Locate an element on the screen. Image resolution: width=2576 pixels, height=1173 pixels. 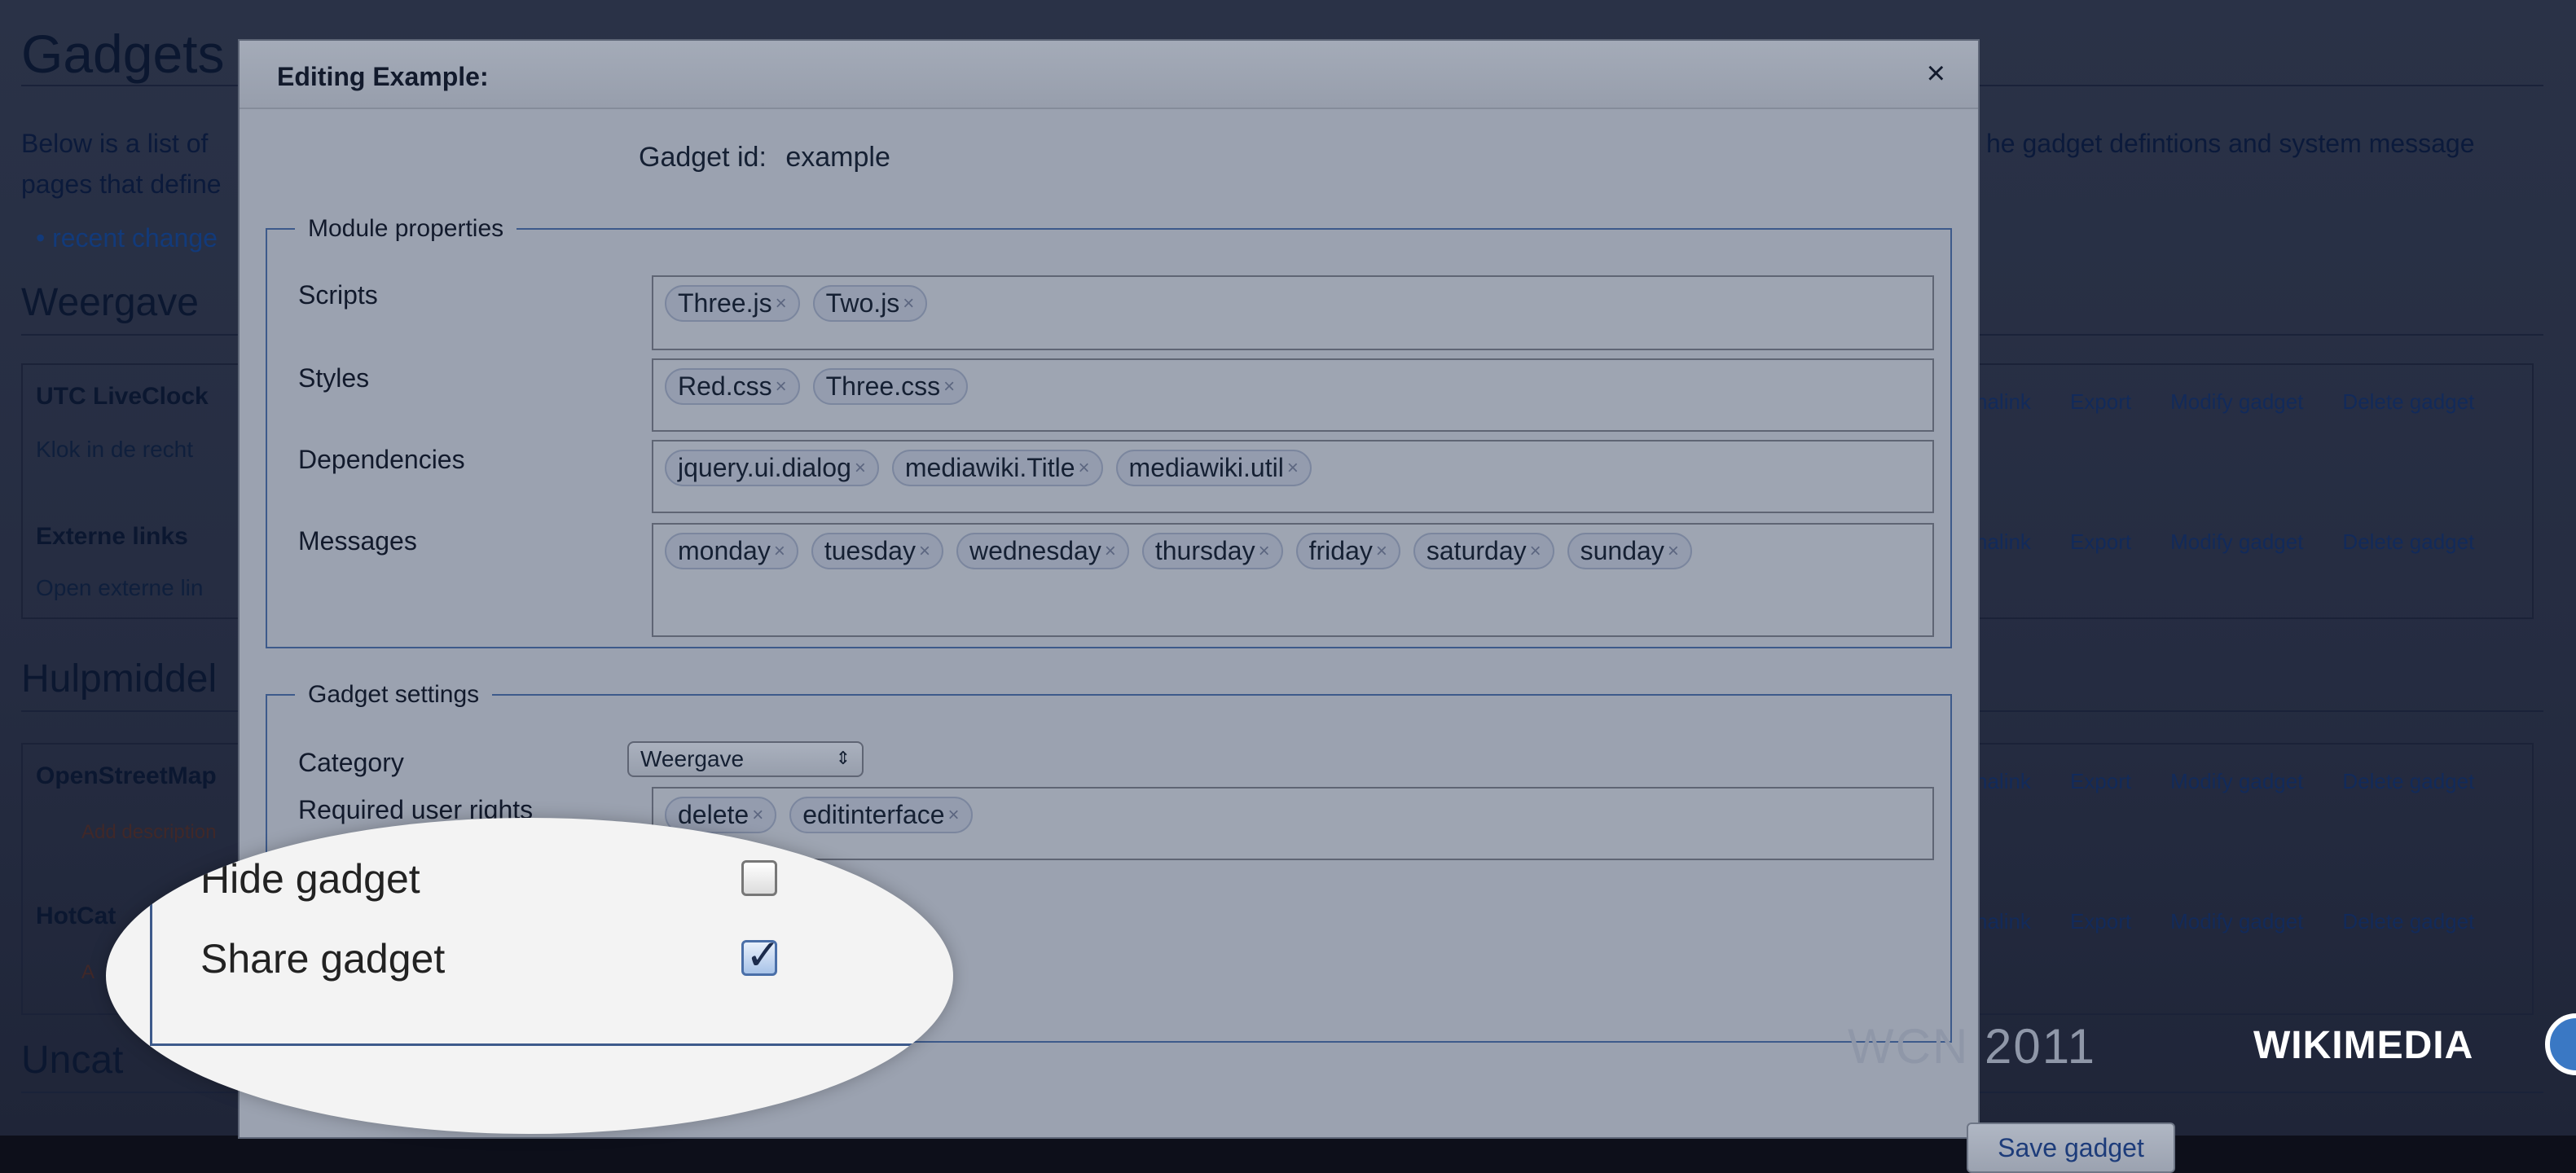
styles-label: Styles is located at coordinates (334, 378).